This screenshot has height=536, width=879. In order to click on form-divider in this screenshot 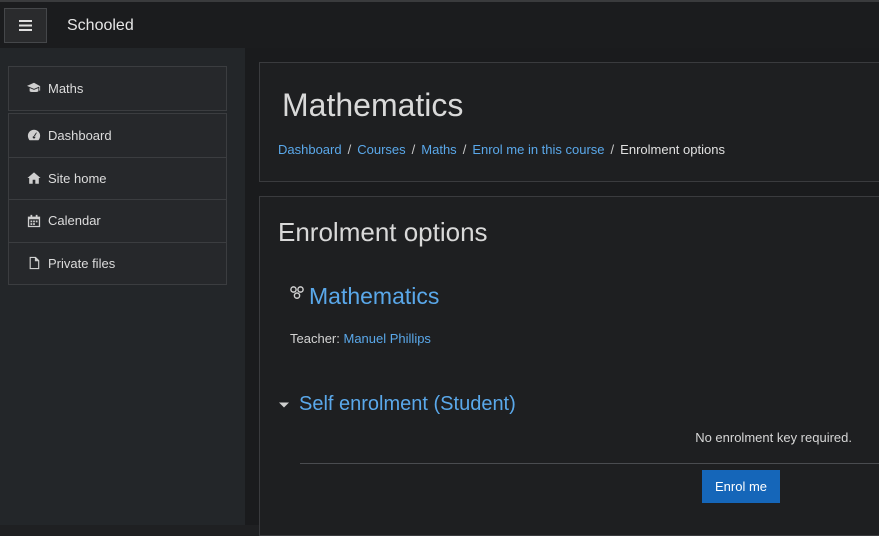, I will do `click(589, 463)`.